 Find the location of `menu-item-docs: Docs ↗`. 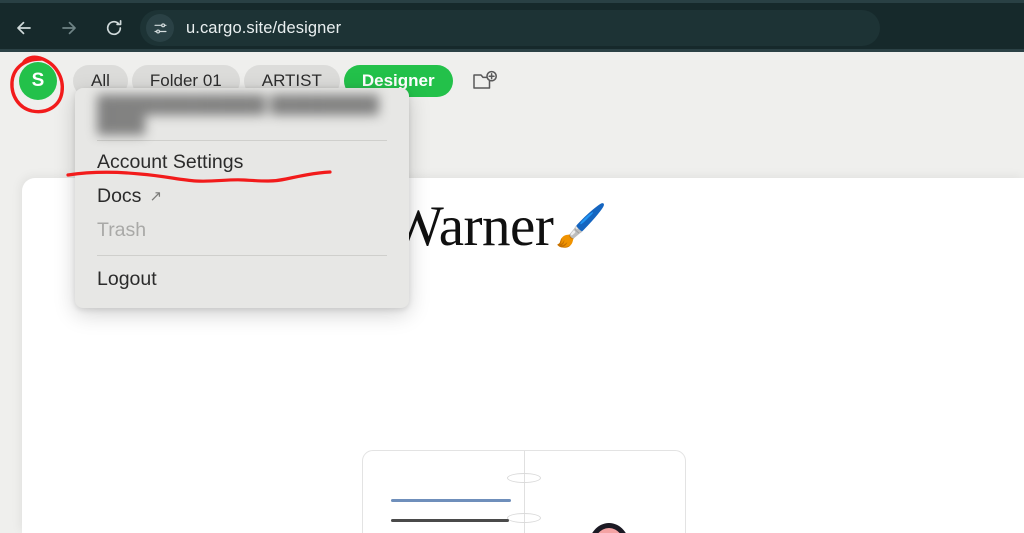

menu-item-docs: Docs ↗ is located at coordinates (242, 196).